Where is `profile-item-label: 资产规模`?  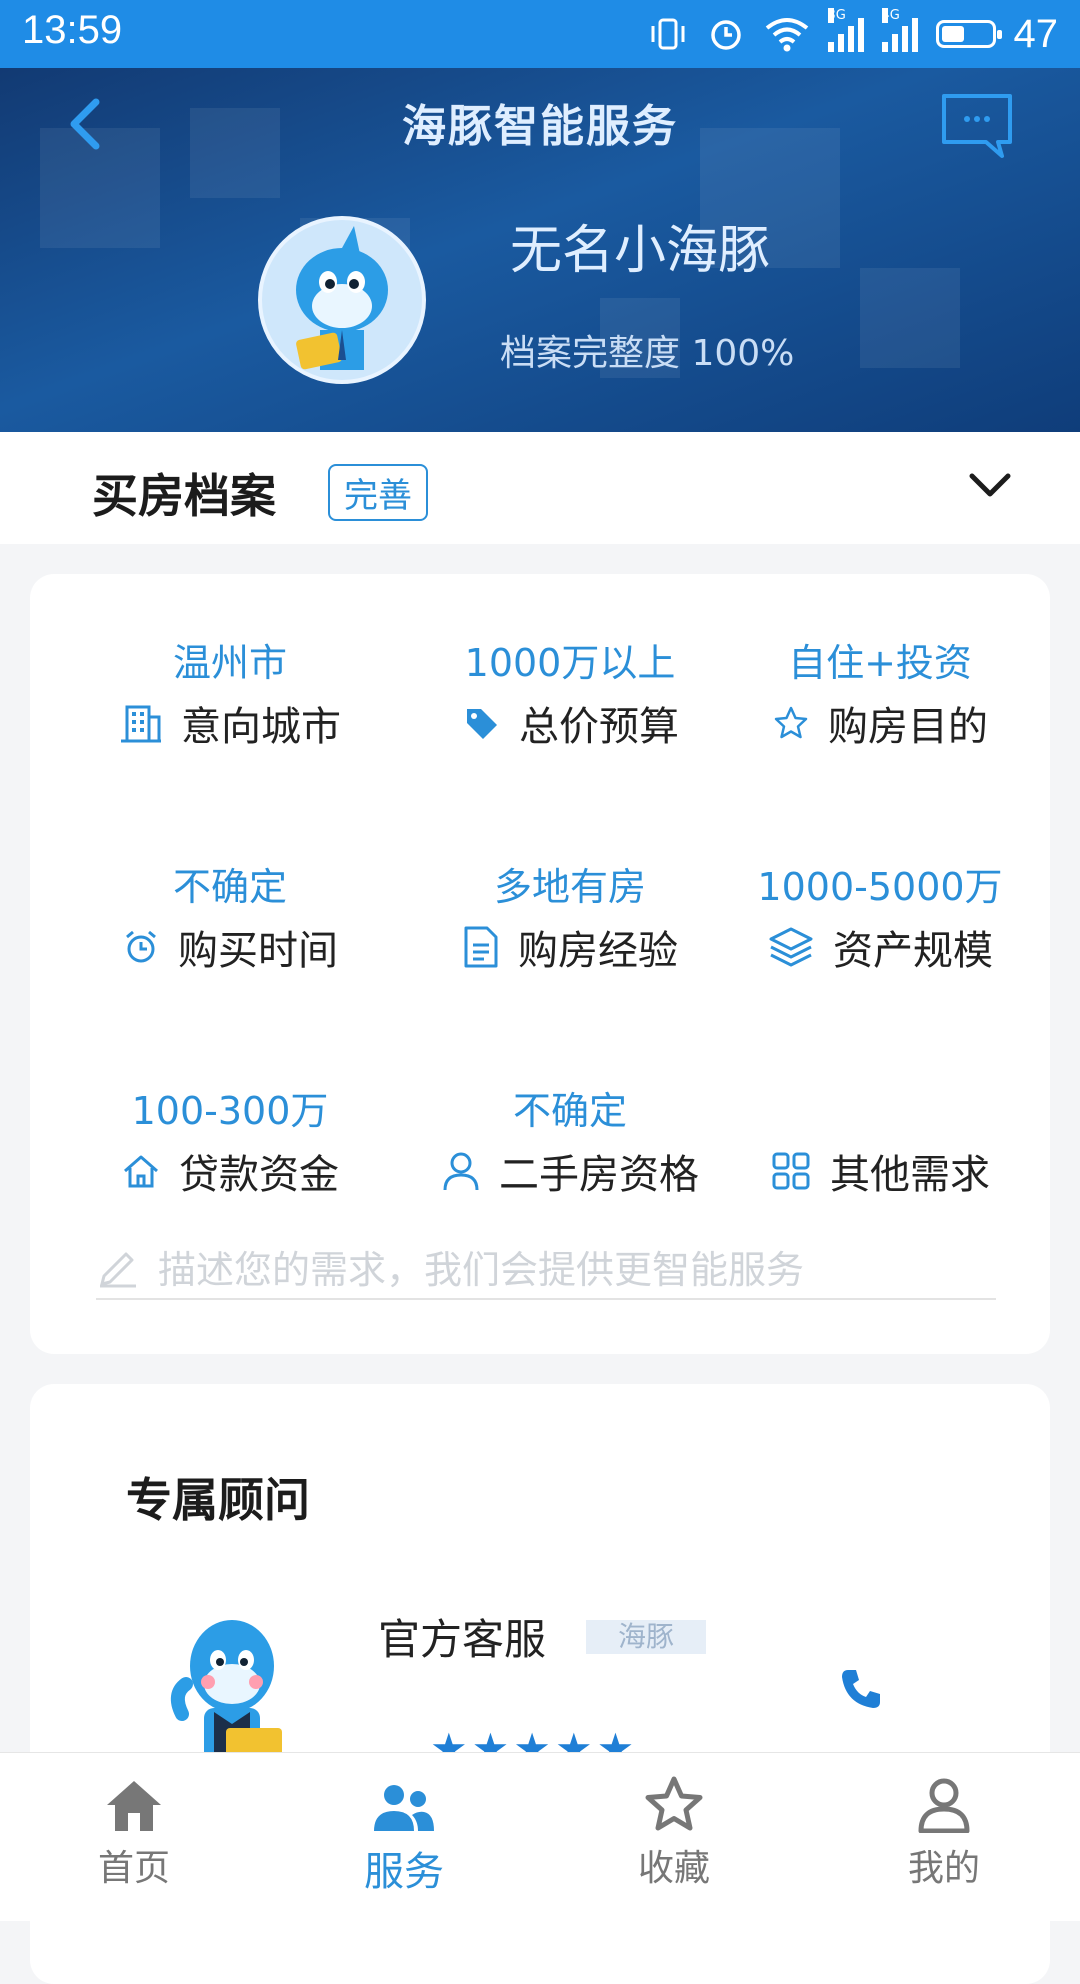 profile-item-label: 资产规模 is located at coordinates (913, 951).